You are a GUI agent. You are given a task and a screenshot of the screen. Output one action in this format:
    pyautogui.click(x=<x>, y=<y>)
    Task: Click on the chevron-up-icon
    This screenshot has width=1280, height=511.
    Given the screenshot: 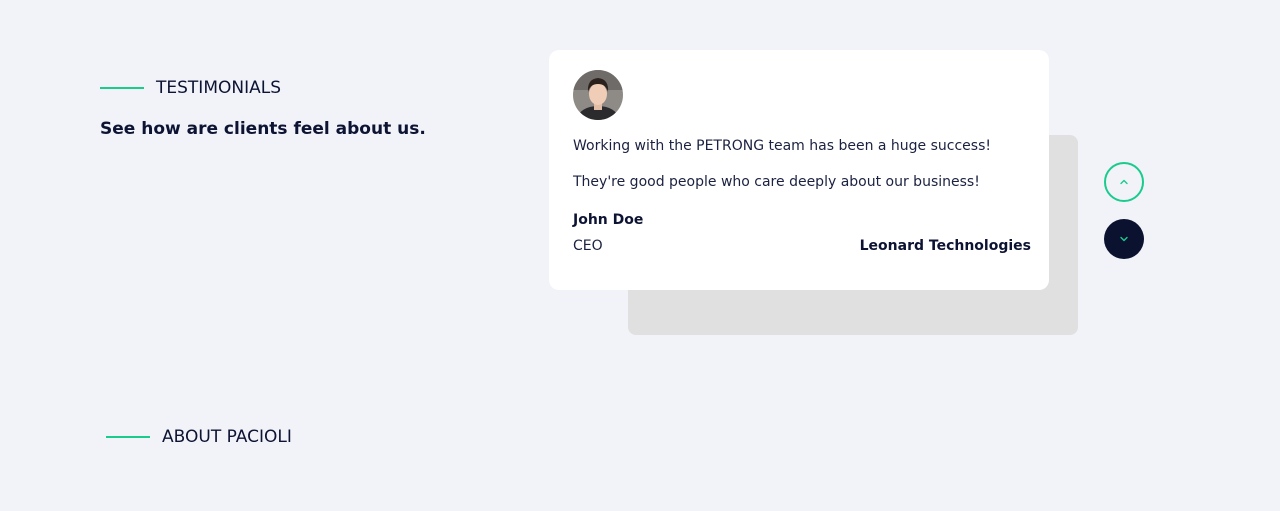 What is the action you would take?
    pyautogui.click(x=1124, y=182)
    